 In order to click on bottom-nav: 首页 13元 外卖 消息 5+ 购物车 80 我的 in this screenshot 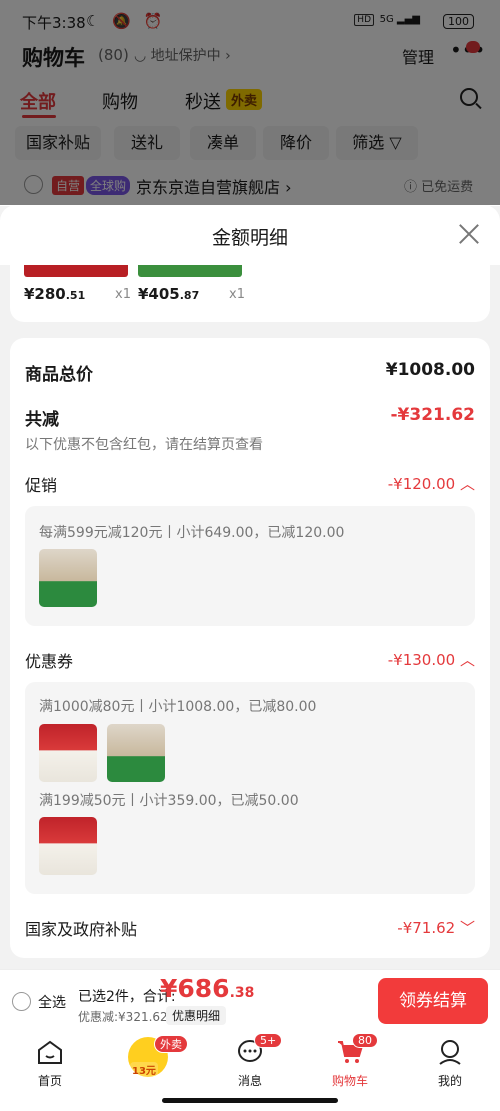, I will do `click(250, 1071)`.